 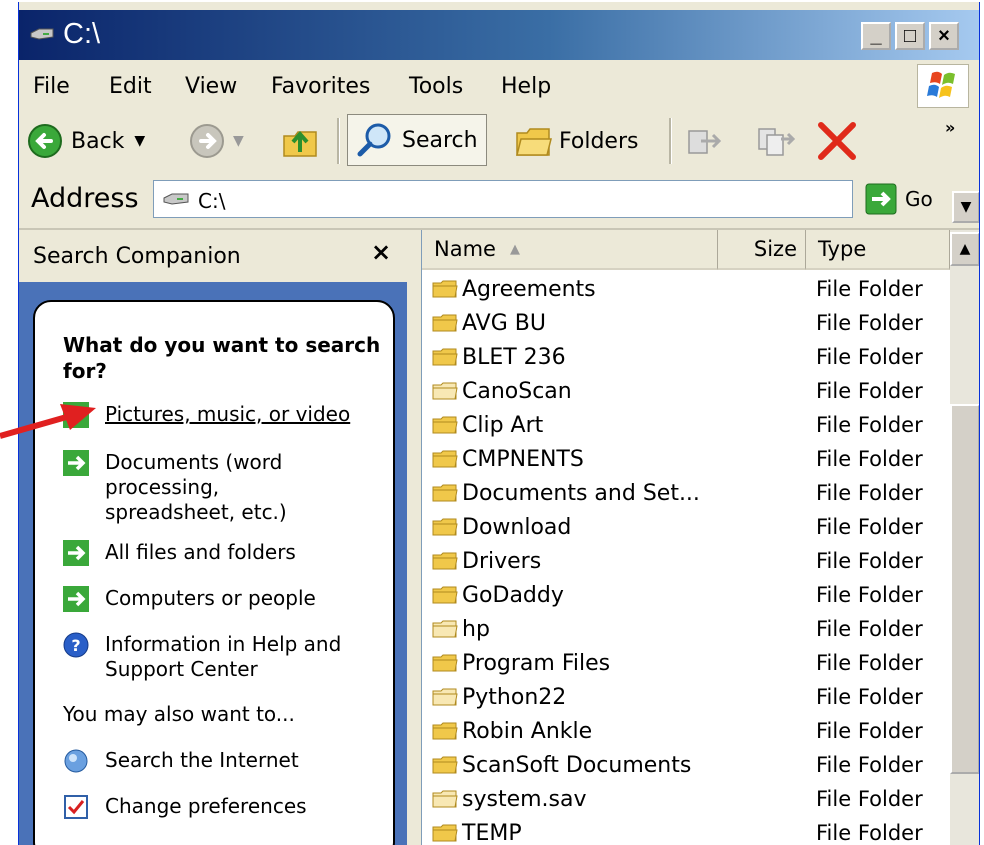 What do you see at coordinates (692, 731) in the screenshot?
I see `file-row: Robin Ankle File Folder` at bounding box center [692, 731].